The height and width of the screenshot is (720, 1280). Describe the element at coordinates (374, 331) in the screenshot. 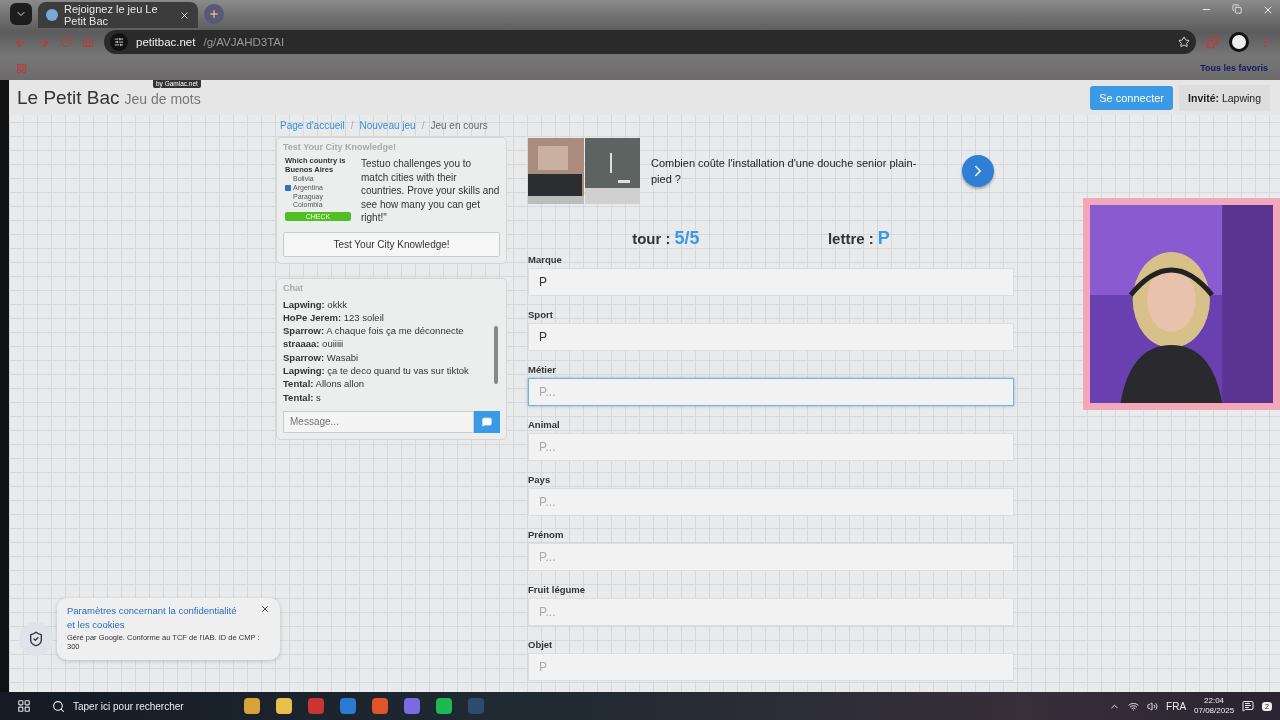

I see `chat-message: Sparrow: A chaque fois ça me déconnecte` at that location.